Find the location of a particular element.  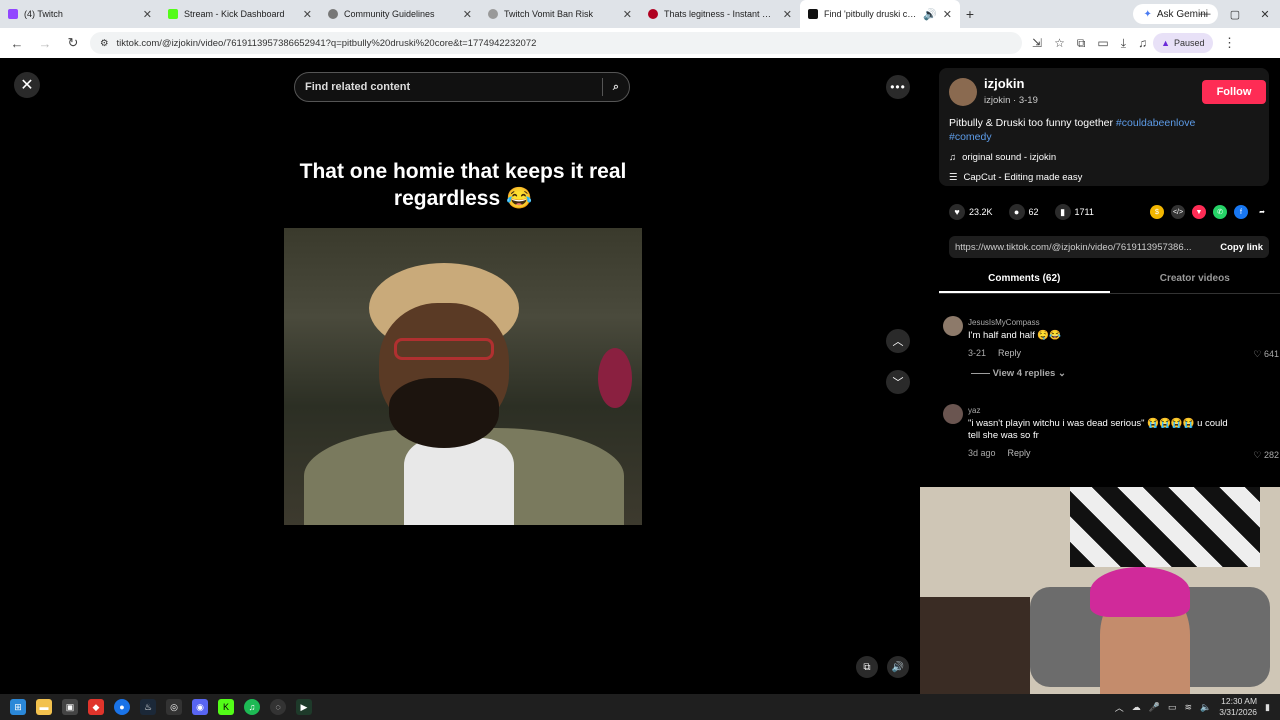

site-info-icon: ⚙ is located at coordinates (104, 43).